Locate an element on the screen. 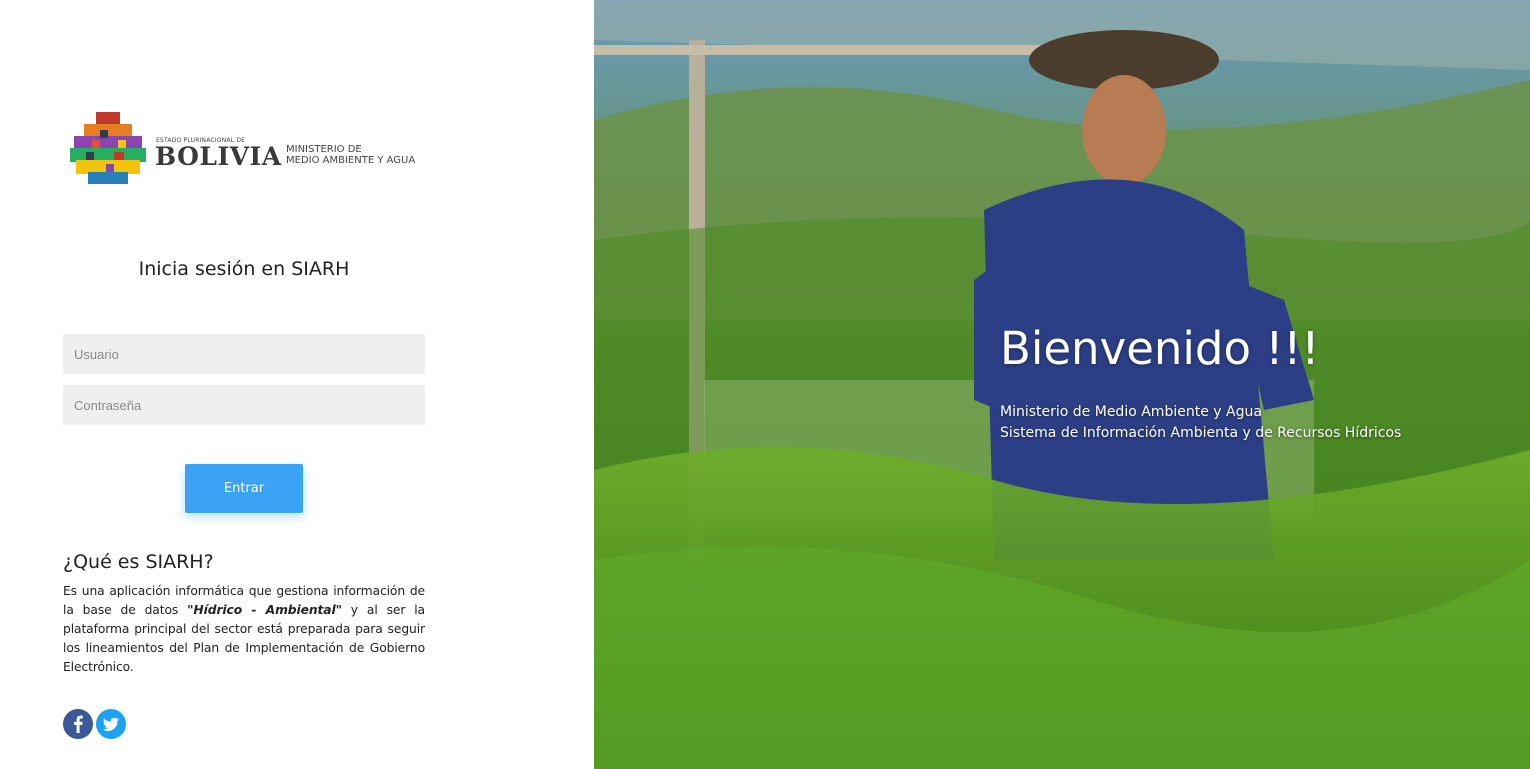  bolivia-emblem-icon is located at coordinates (108, 148).